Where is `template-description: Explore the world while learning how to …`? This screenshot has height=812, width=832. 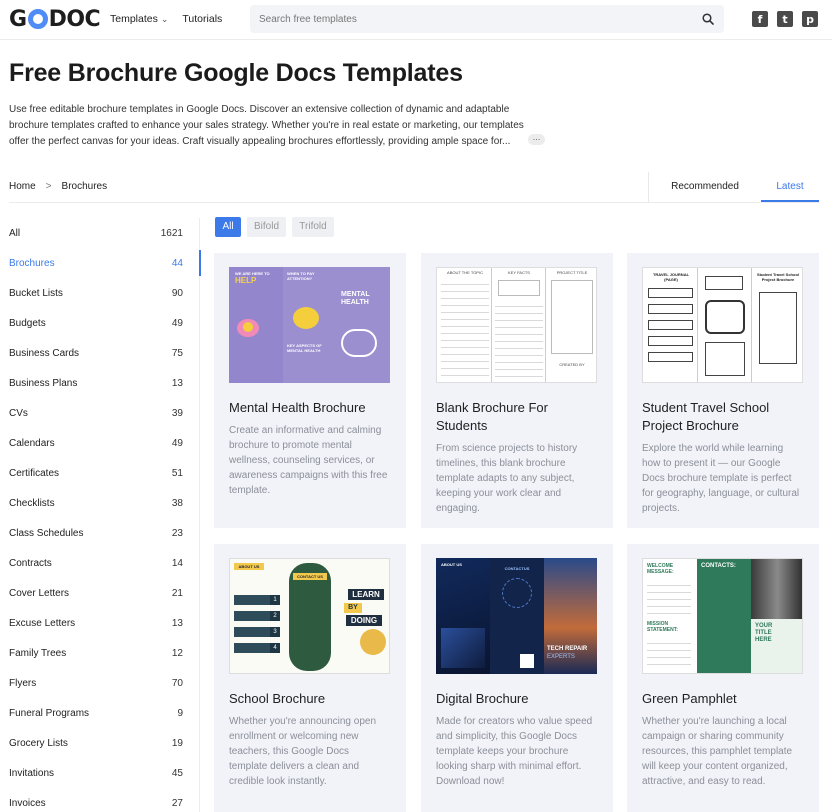 template-description: Explore the world while learning how to … is located at coordinates (725, 478).